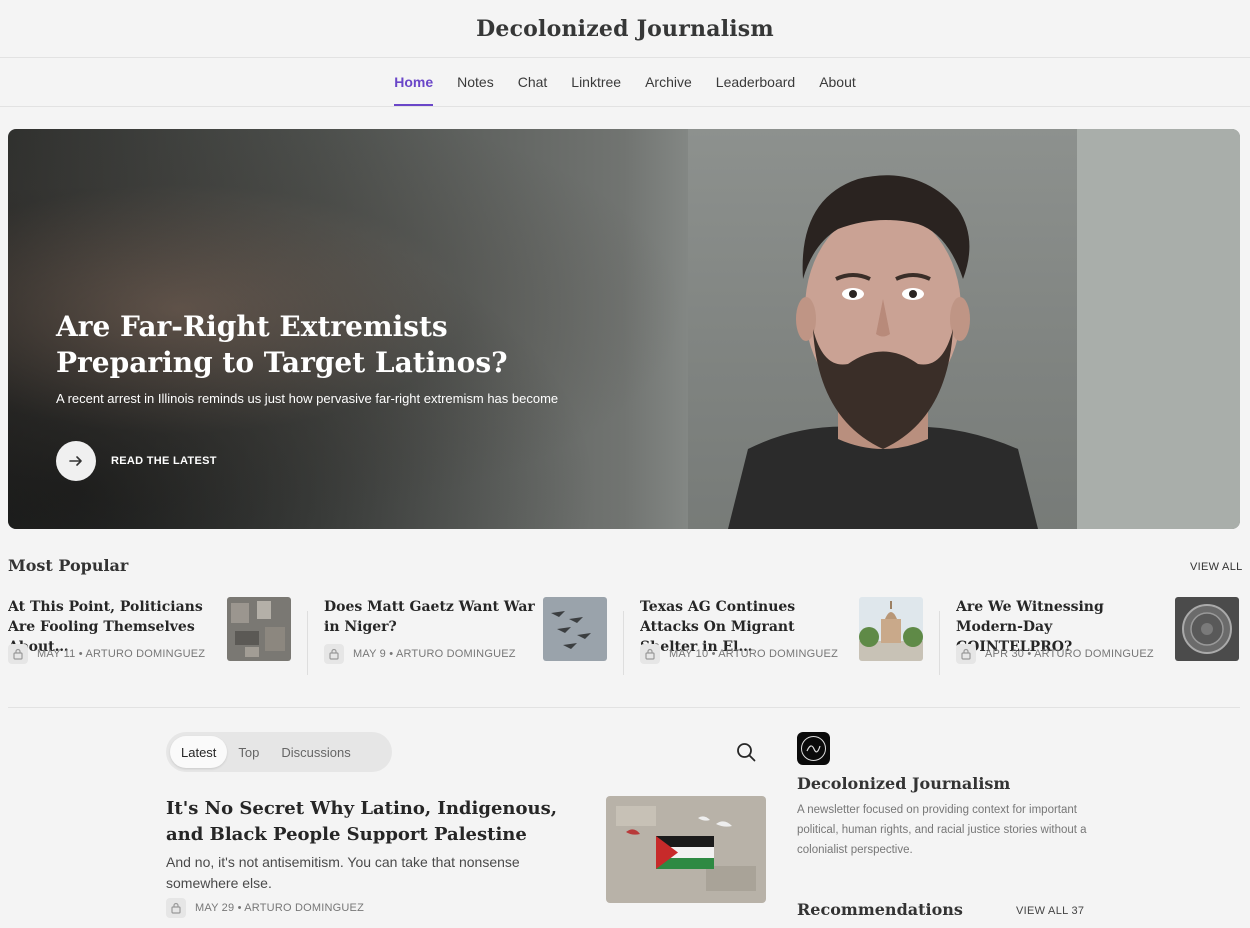  I want to click on popular-post-meta: MAY 9 • ARTURO DOMINGUEZ, so click(420, 654).